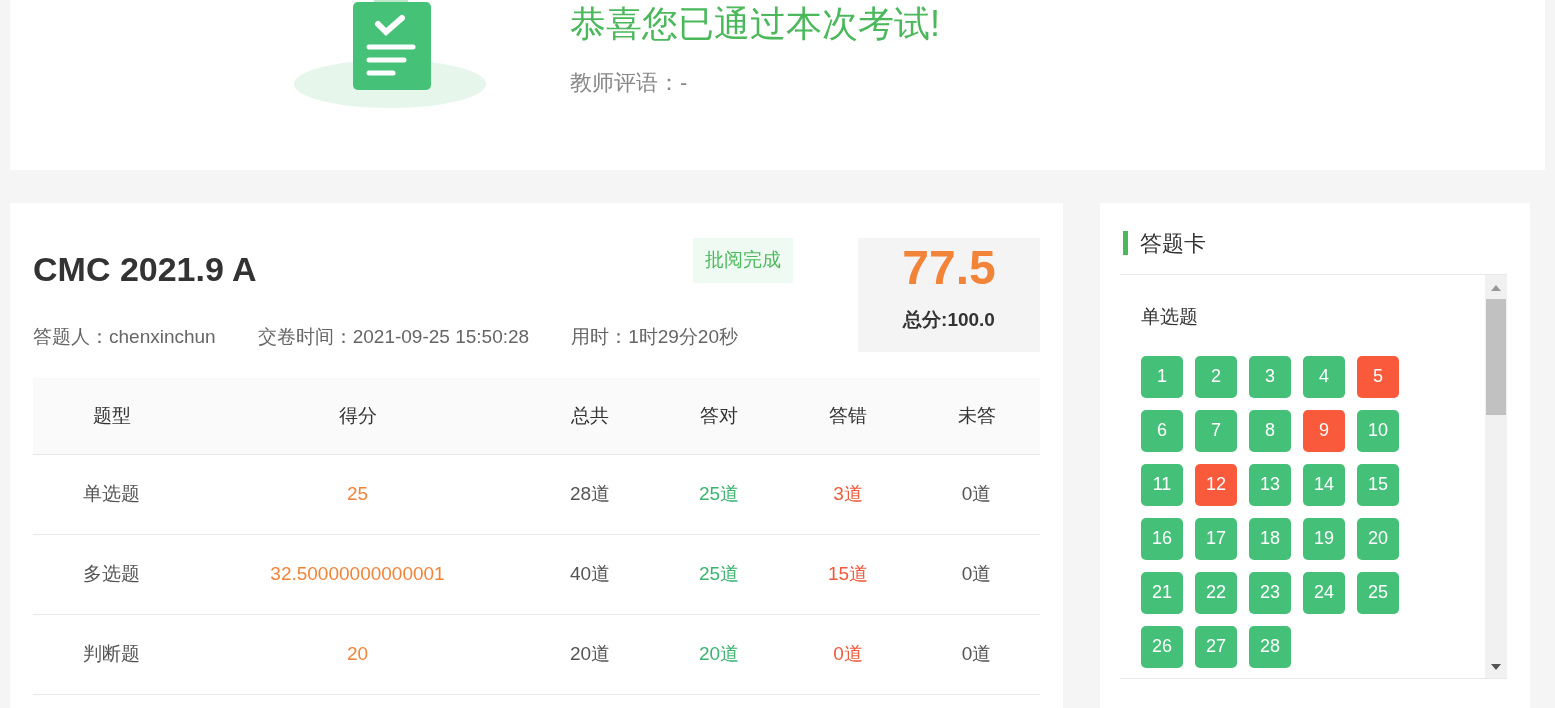 Image resolution: width=1555 pixels, height=708 pixels. Describe the element at coordinates (590, 415) in the screenshot. I see `column-header: 总共` at that location.